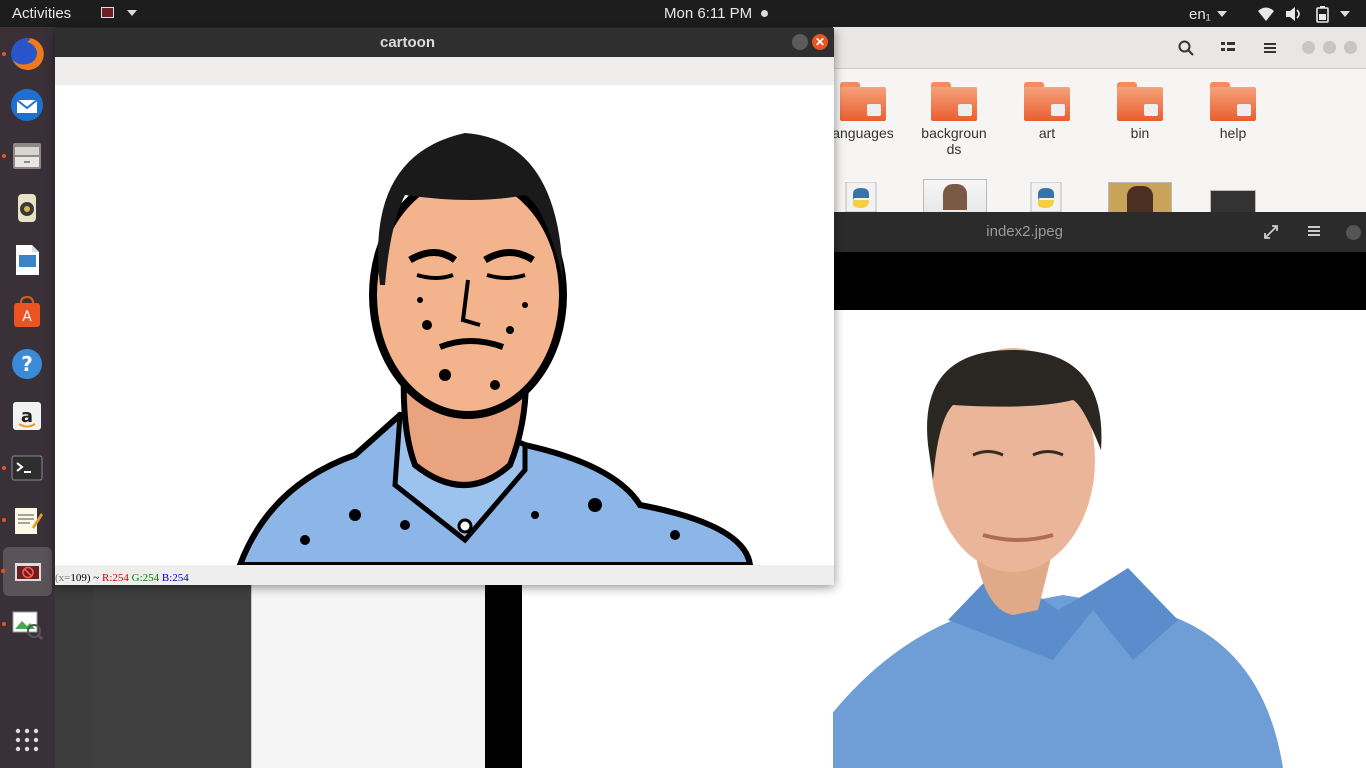 The image size is (1366, 768). What do you see at coordinates (85, 578) in the screenshot?
I see `status-coordinate: 109) ~` at bounding box center [85, 578].